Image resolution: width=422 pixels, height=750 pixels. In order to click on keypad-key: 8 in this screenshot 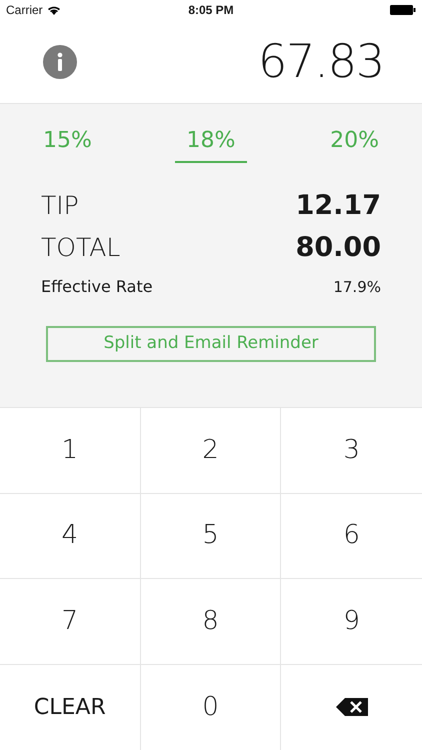, I will do `click(211, 621)`.